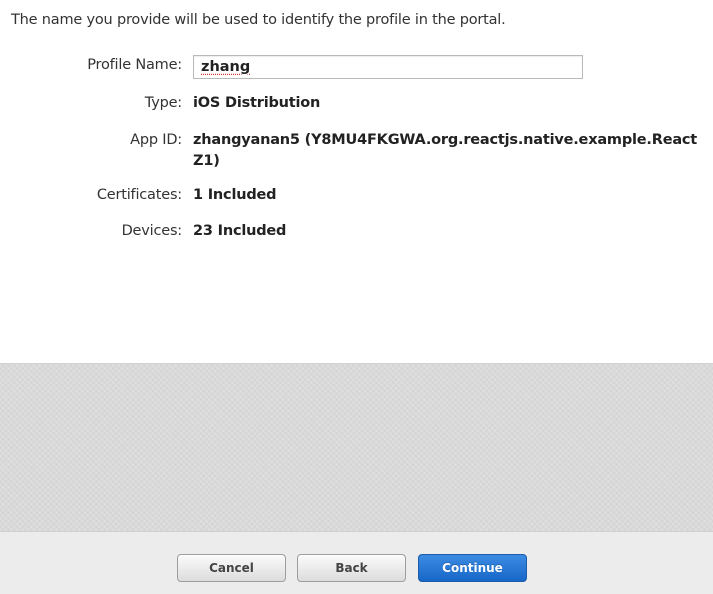 This screenshot has width=713, height=594. What do you see at coordinates (152, 231) in the screenshot?
I see `devices-label: Devices:` at bounding box center [152, 231].